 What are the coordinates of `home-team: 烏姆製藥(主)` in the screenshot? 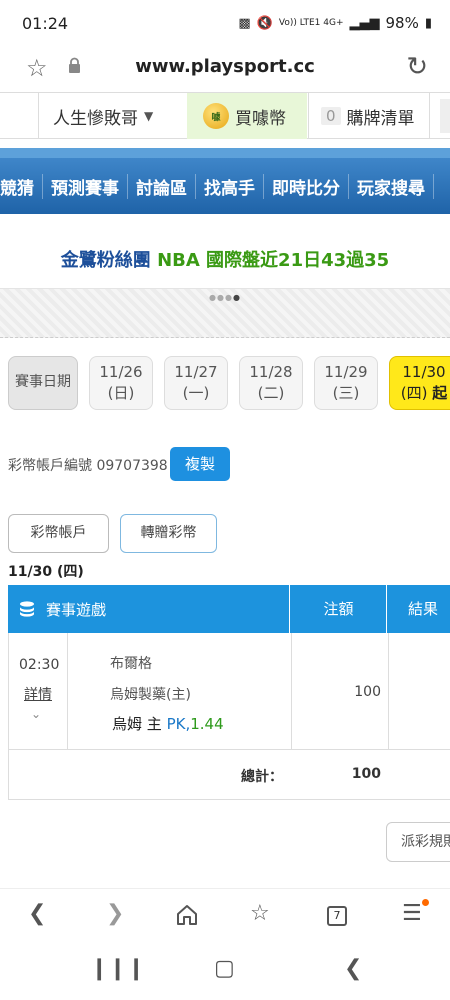 It's located at (150, 695).